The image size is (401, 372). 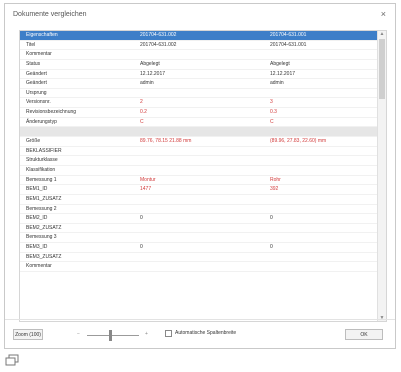 What do you see at coordinates (203, 113) in the screenshot?
I see `table-row: Revisionsbezeichnung 0.2 0.3` at bounding box center [203, 113].